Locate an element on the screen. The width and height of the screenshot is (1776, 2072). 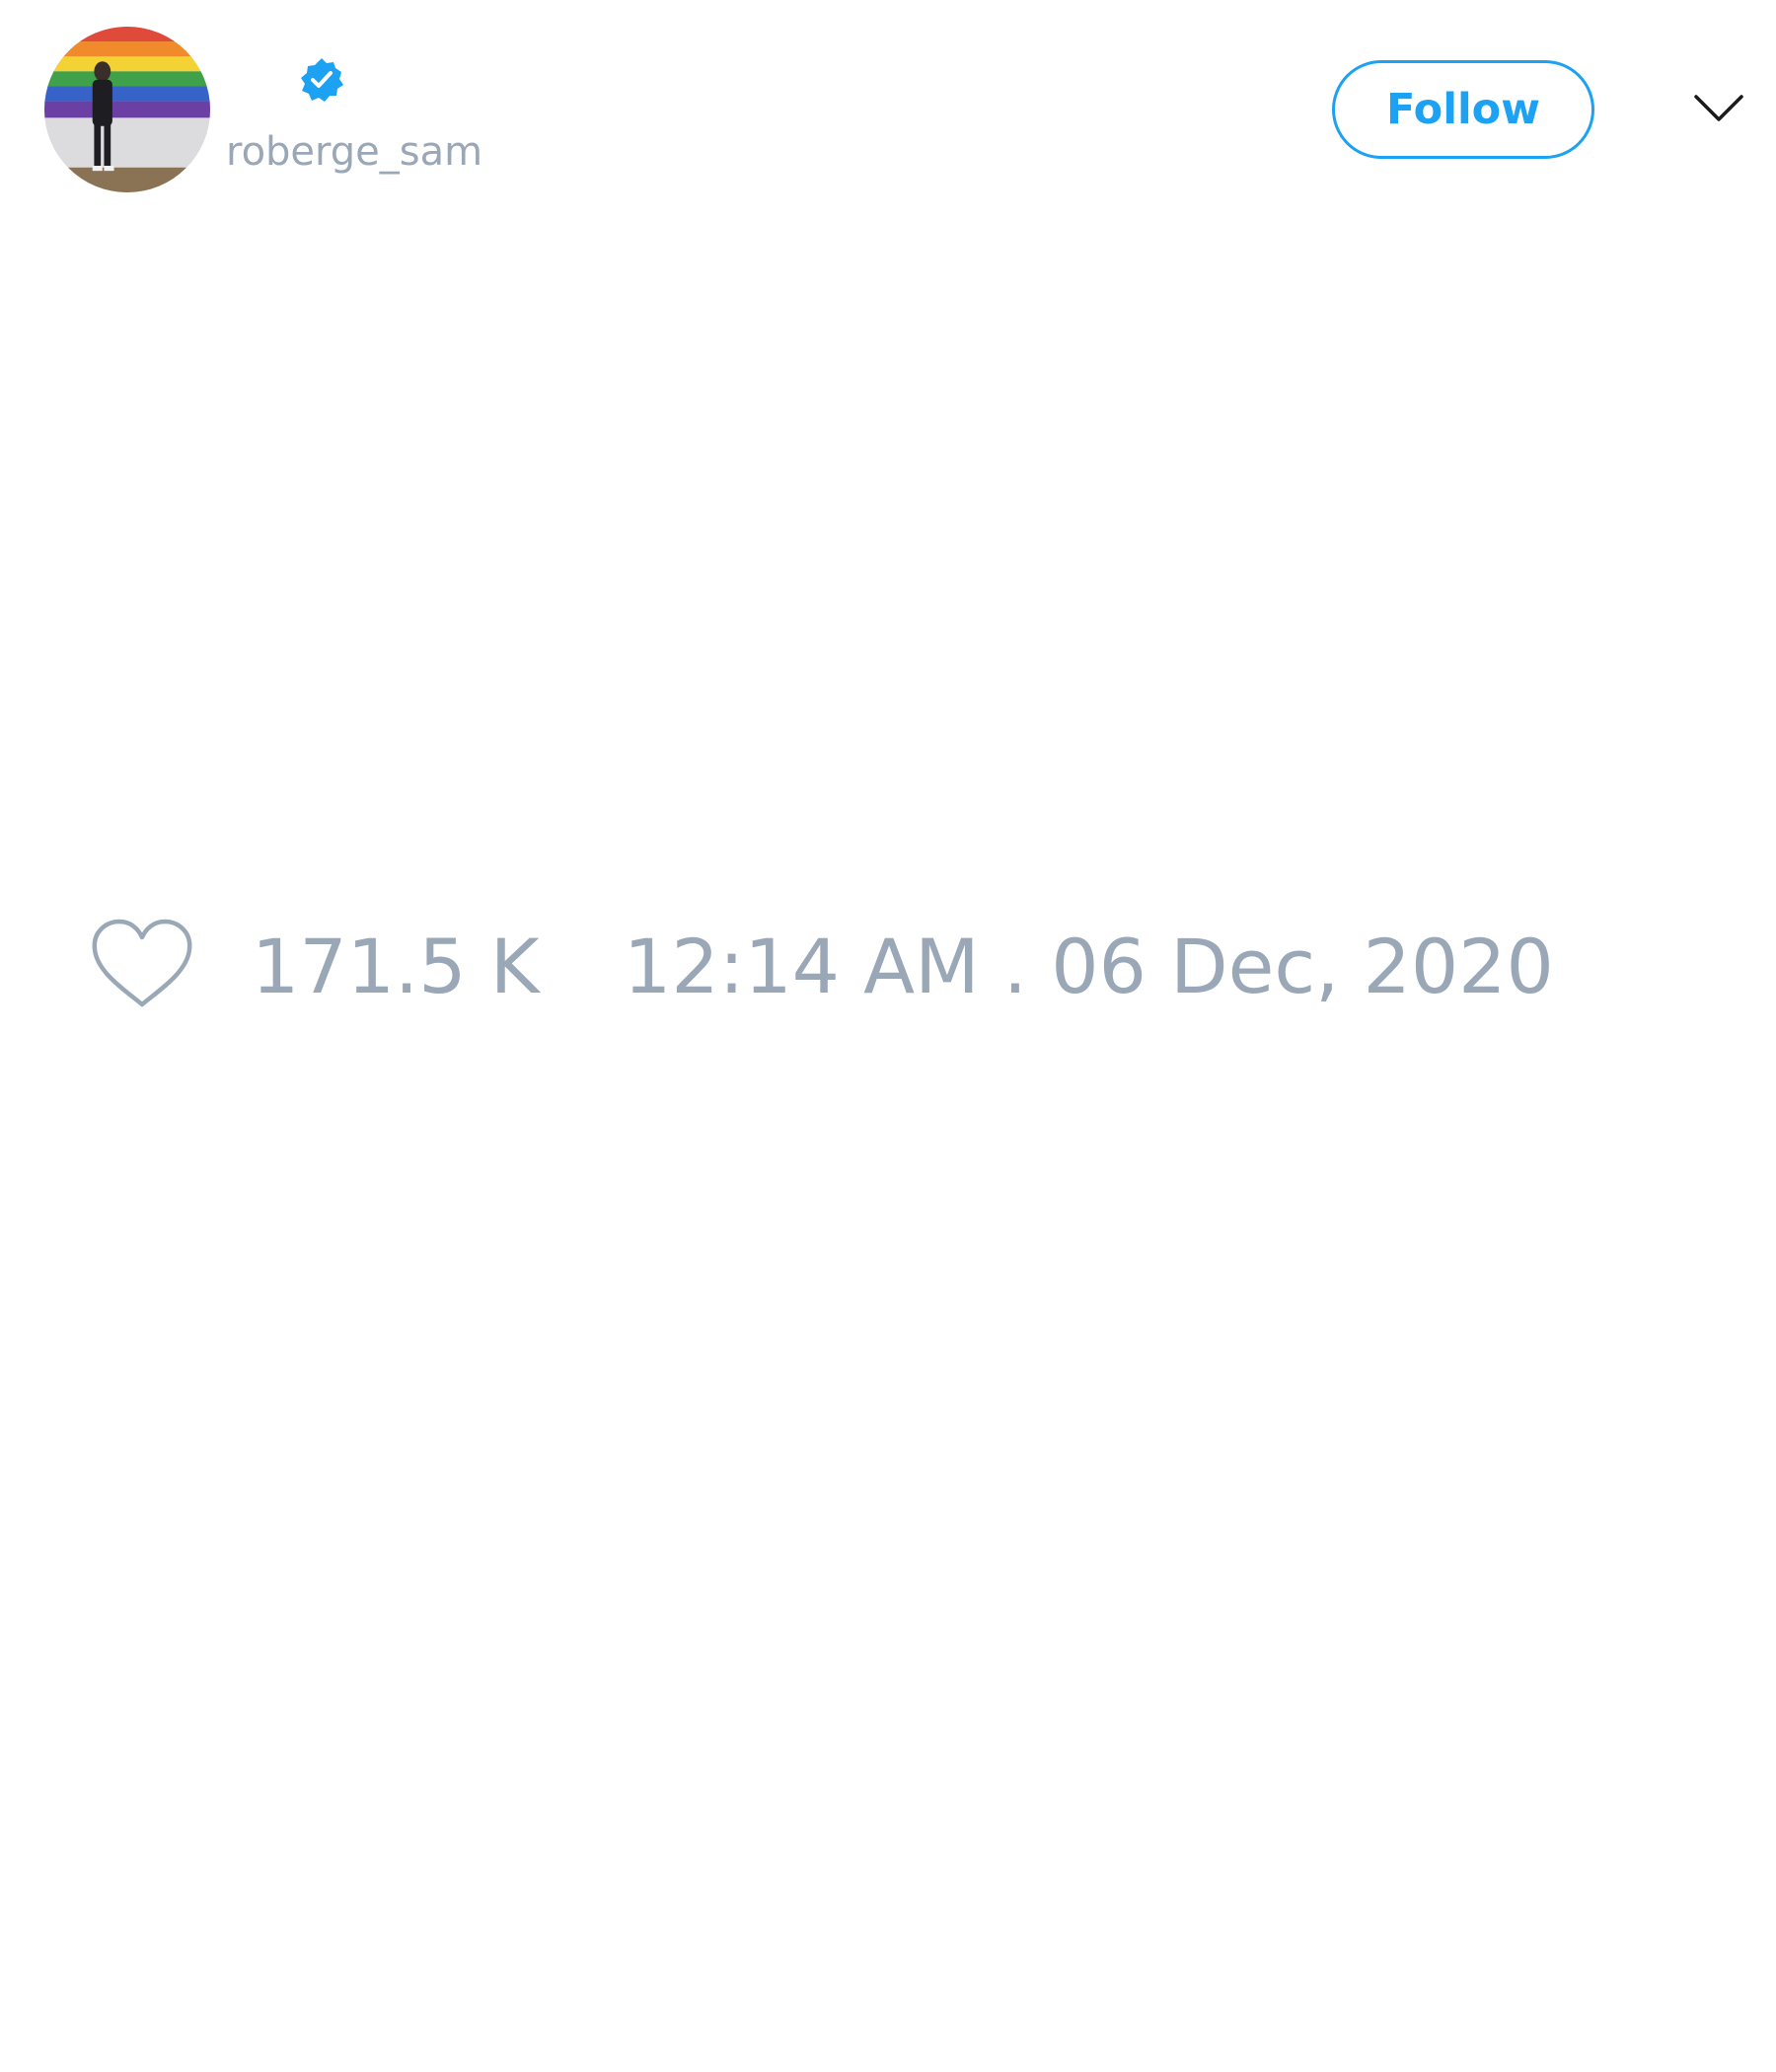
verified-badge-icon is located at coordinates (322, 80).